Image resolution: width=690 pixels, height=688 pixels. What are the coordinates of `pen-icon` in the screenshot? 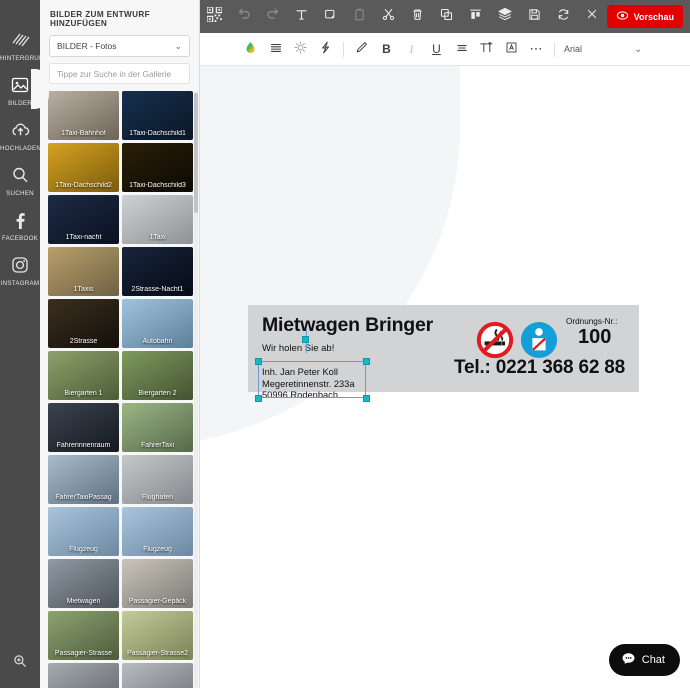 It's located at (361, 49).